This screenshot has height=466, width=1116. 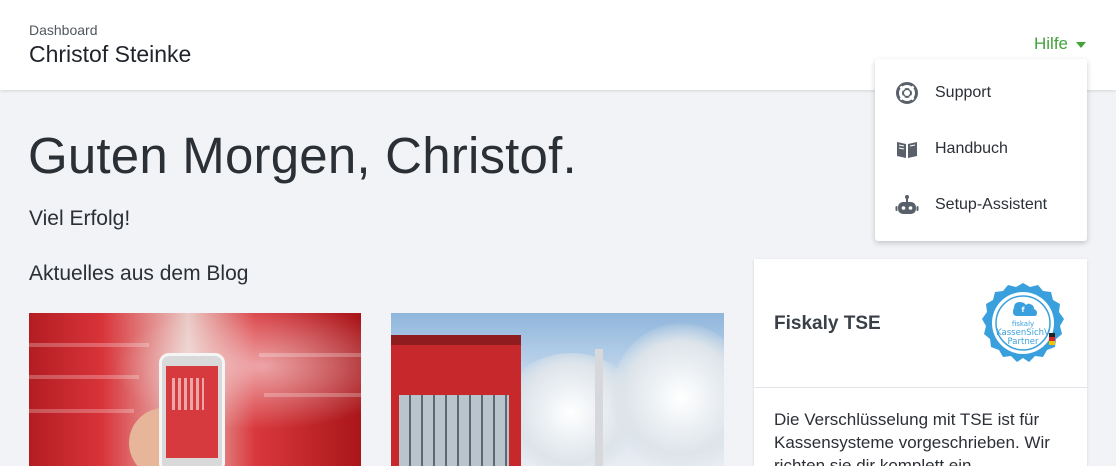 I want to click on kassensichv-partner-badge-icon: f fiskaly KassenSichV Partner, so click(x=1023, y=322).